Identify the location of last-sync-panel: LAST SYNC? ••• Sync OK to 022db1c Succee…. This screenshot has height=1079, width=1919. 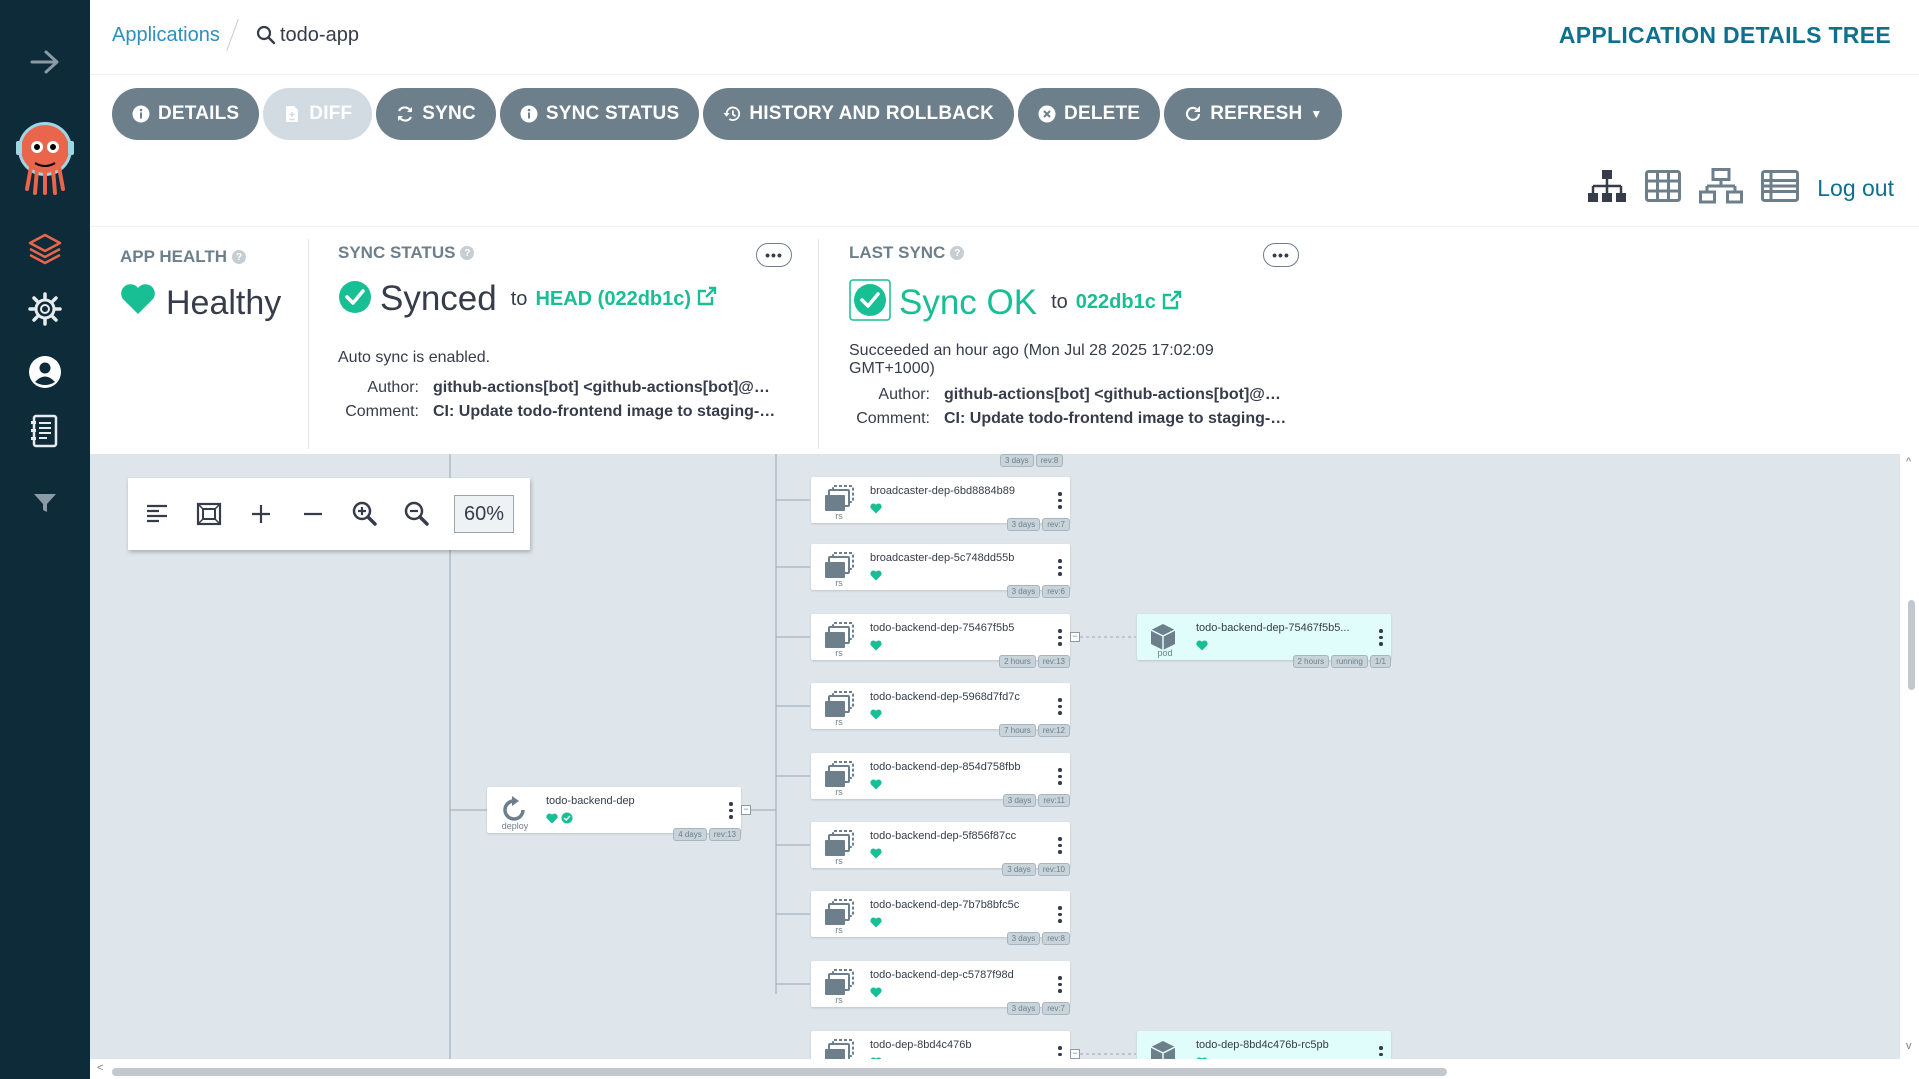
(1079, 335).